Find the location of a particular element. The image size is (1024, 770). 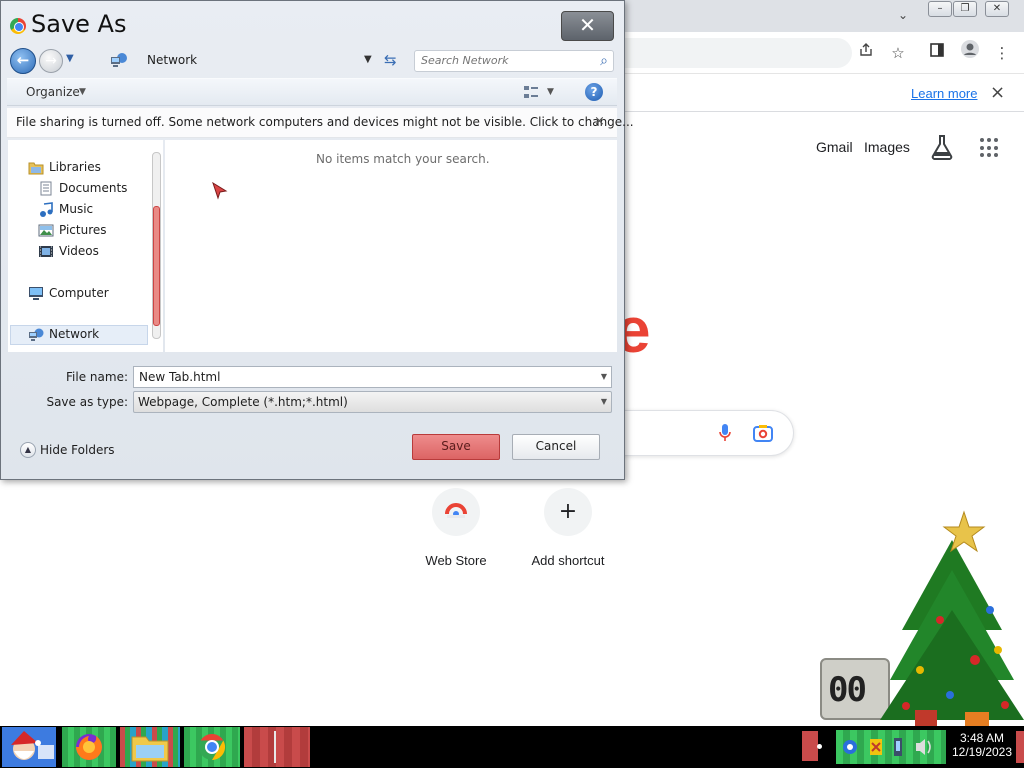

libraries-icon is located at coordinates (36, 168).